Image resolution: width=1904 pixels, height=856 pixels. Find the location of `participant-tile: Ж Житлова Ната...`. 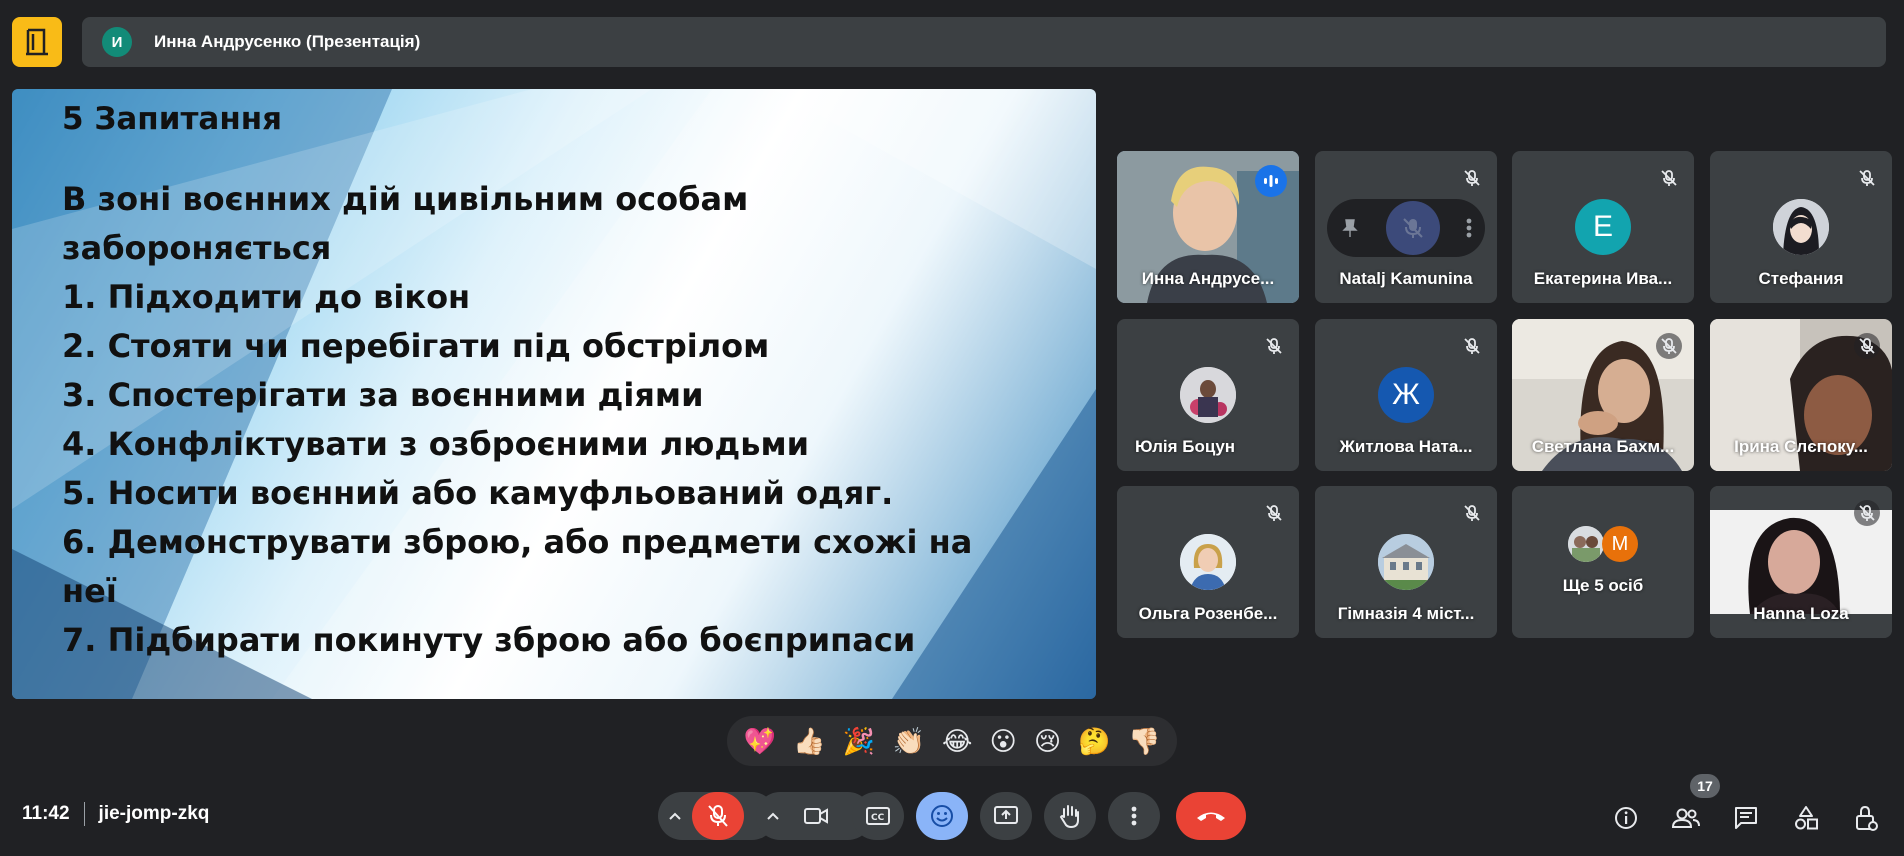

participant-tile: Ж Житлова Ната... is located at coordinates (1406, 395).